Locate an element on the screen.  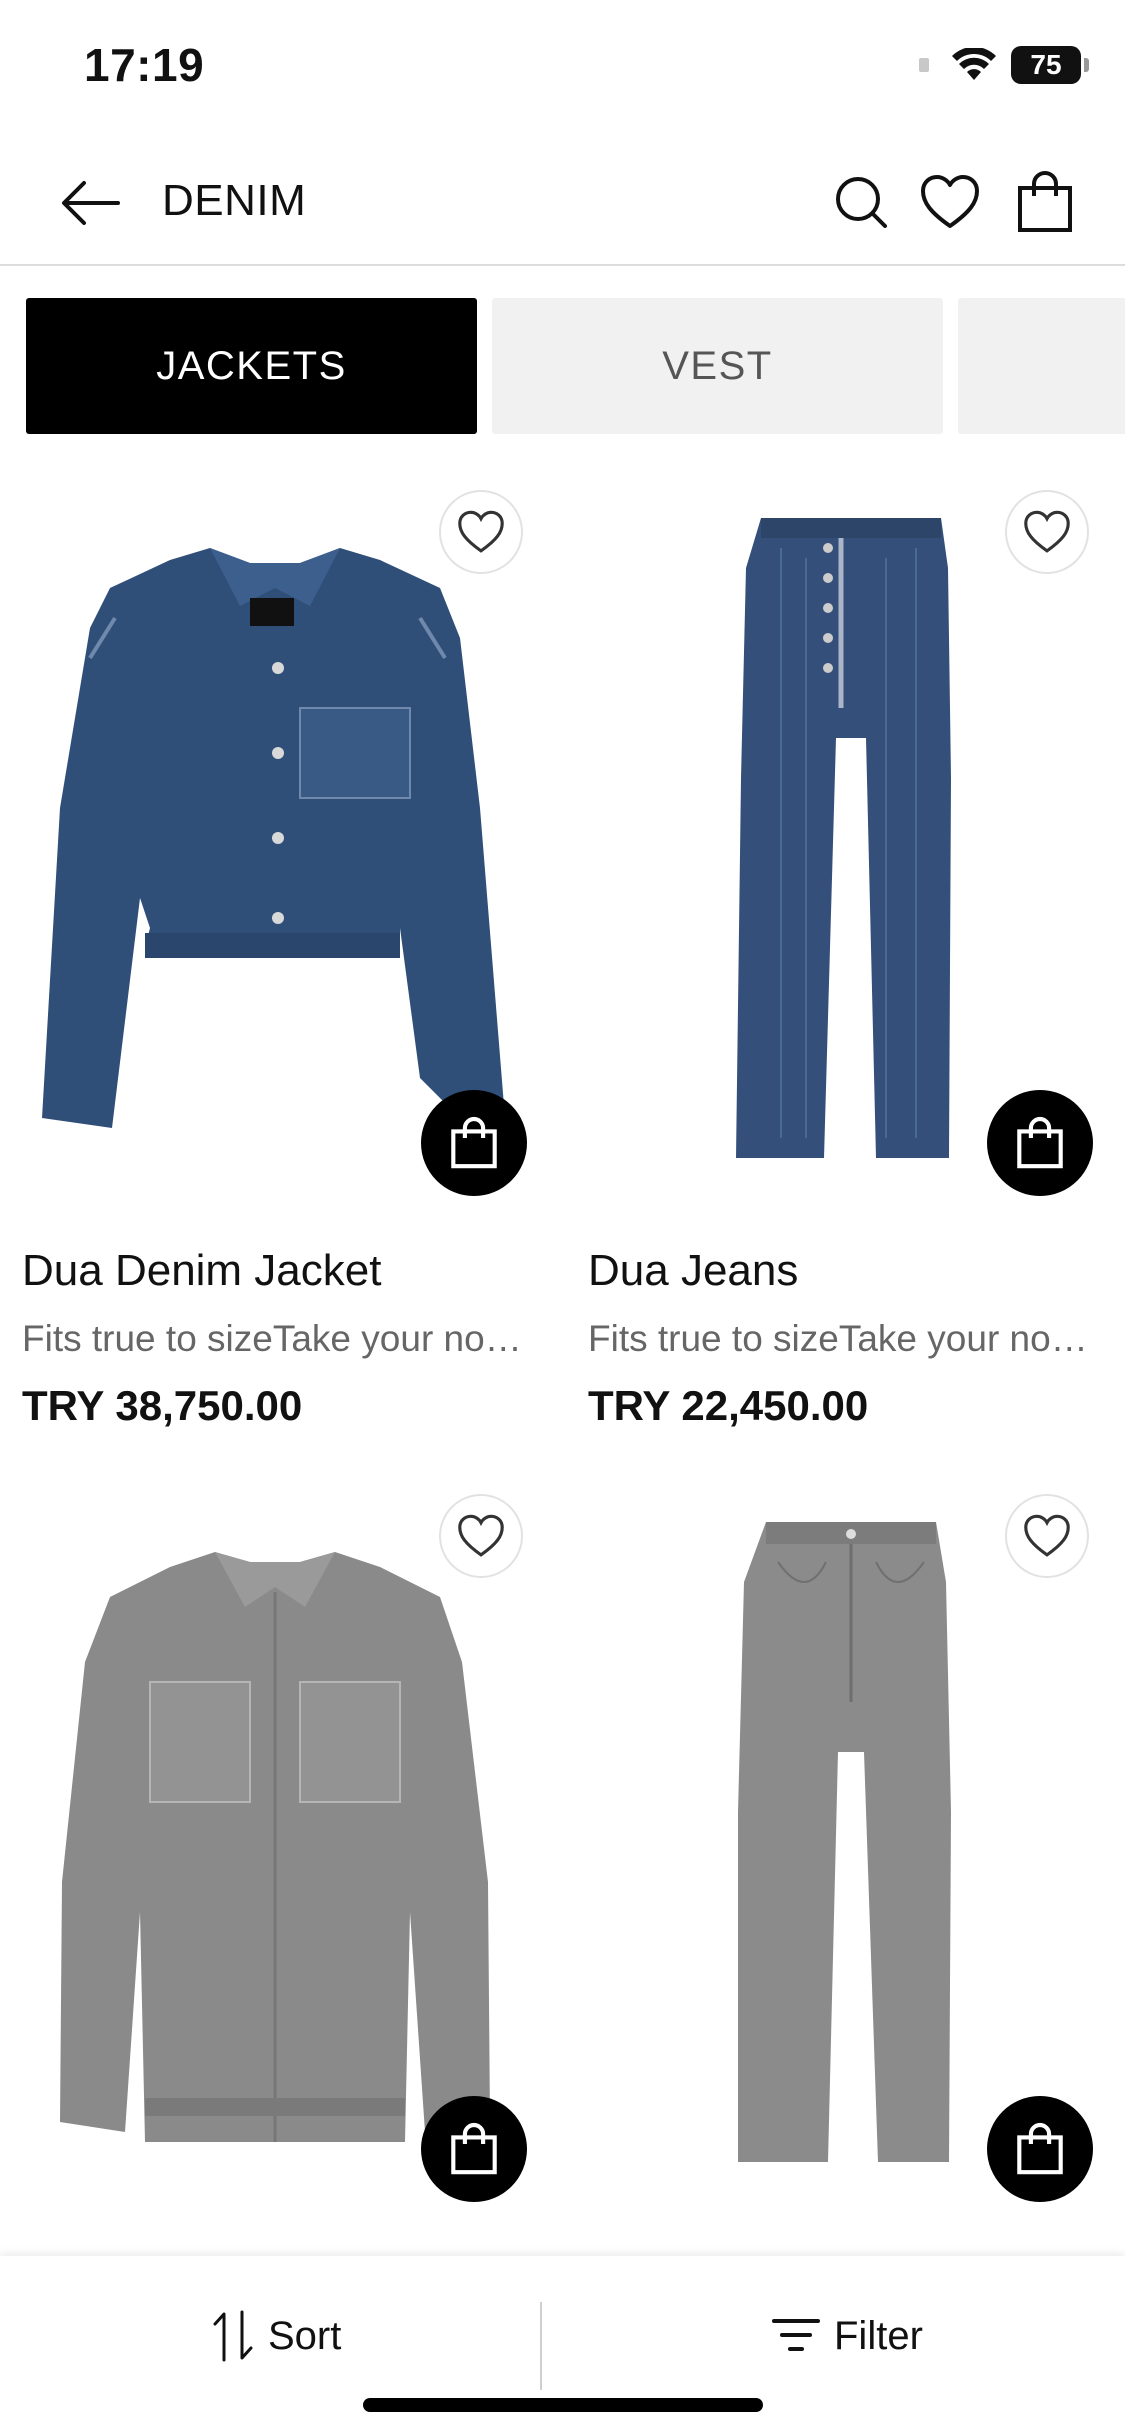
filter-icon is located at coordinates (796, 2335).